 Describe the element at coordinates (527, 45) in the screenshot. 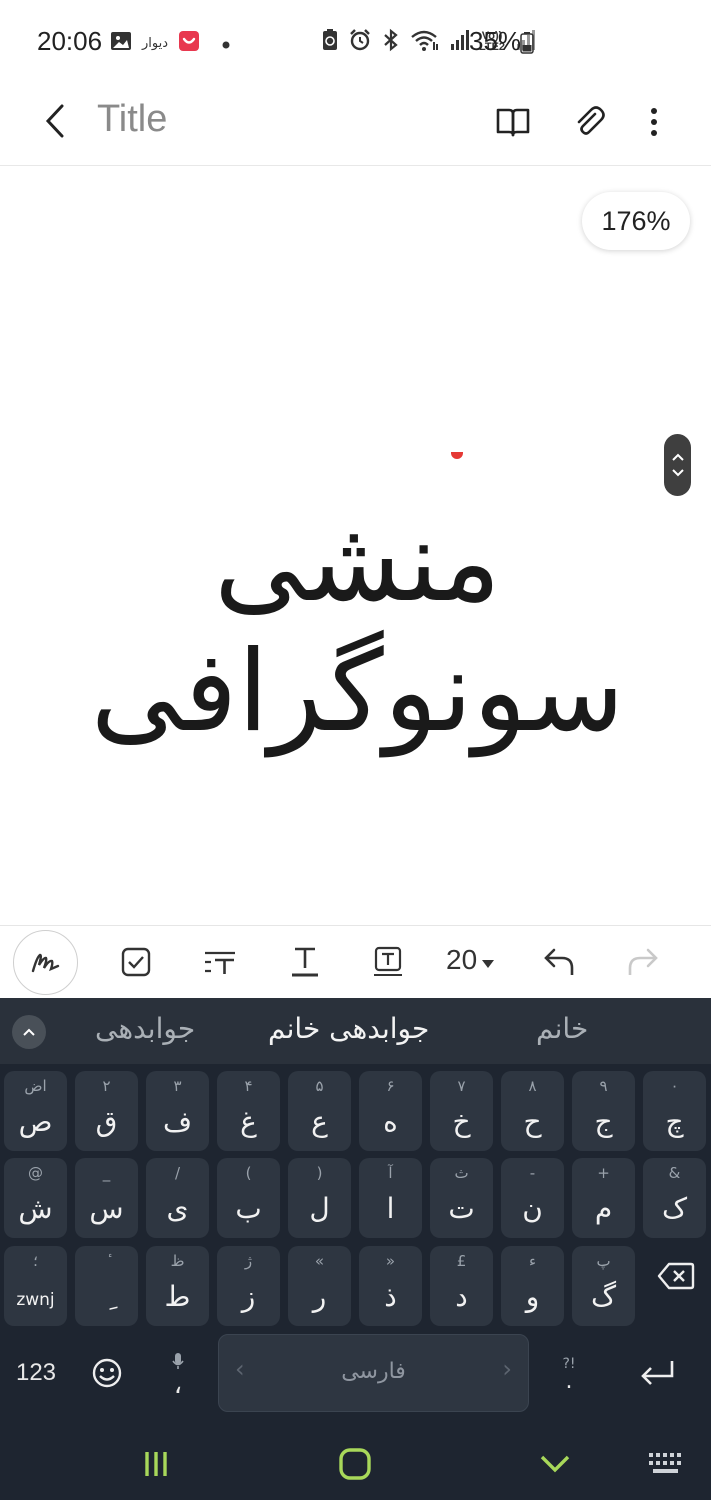

I see `battery-icon` at that location.